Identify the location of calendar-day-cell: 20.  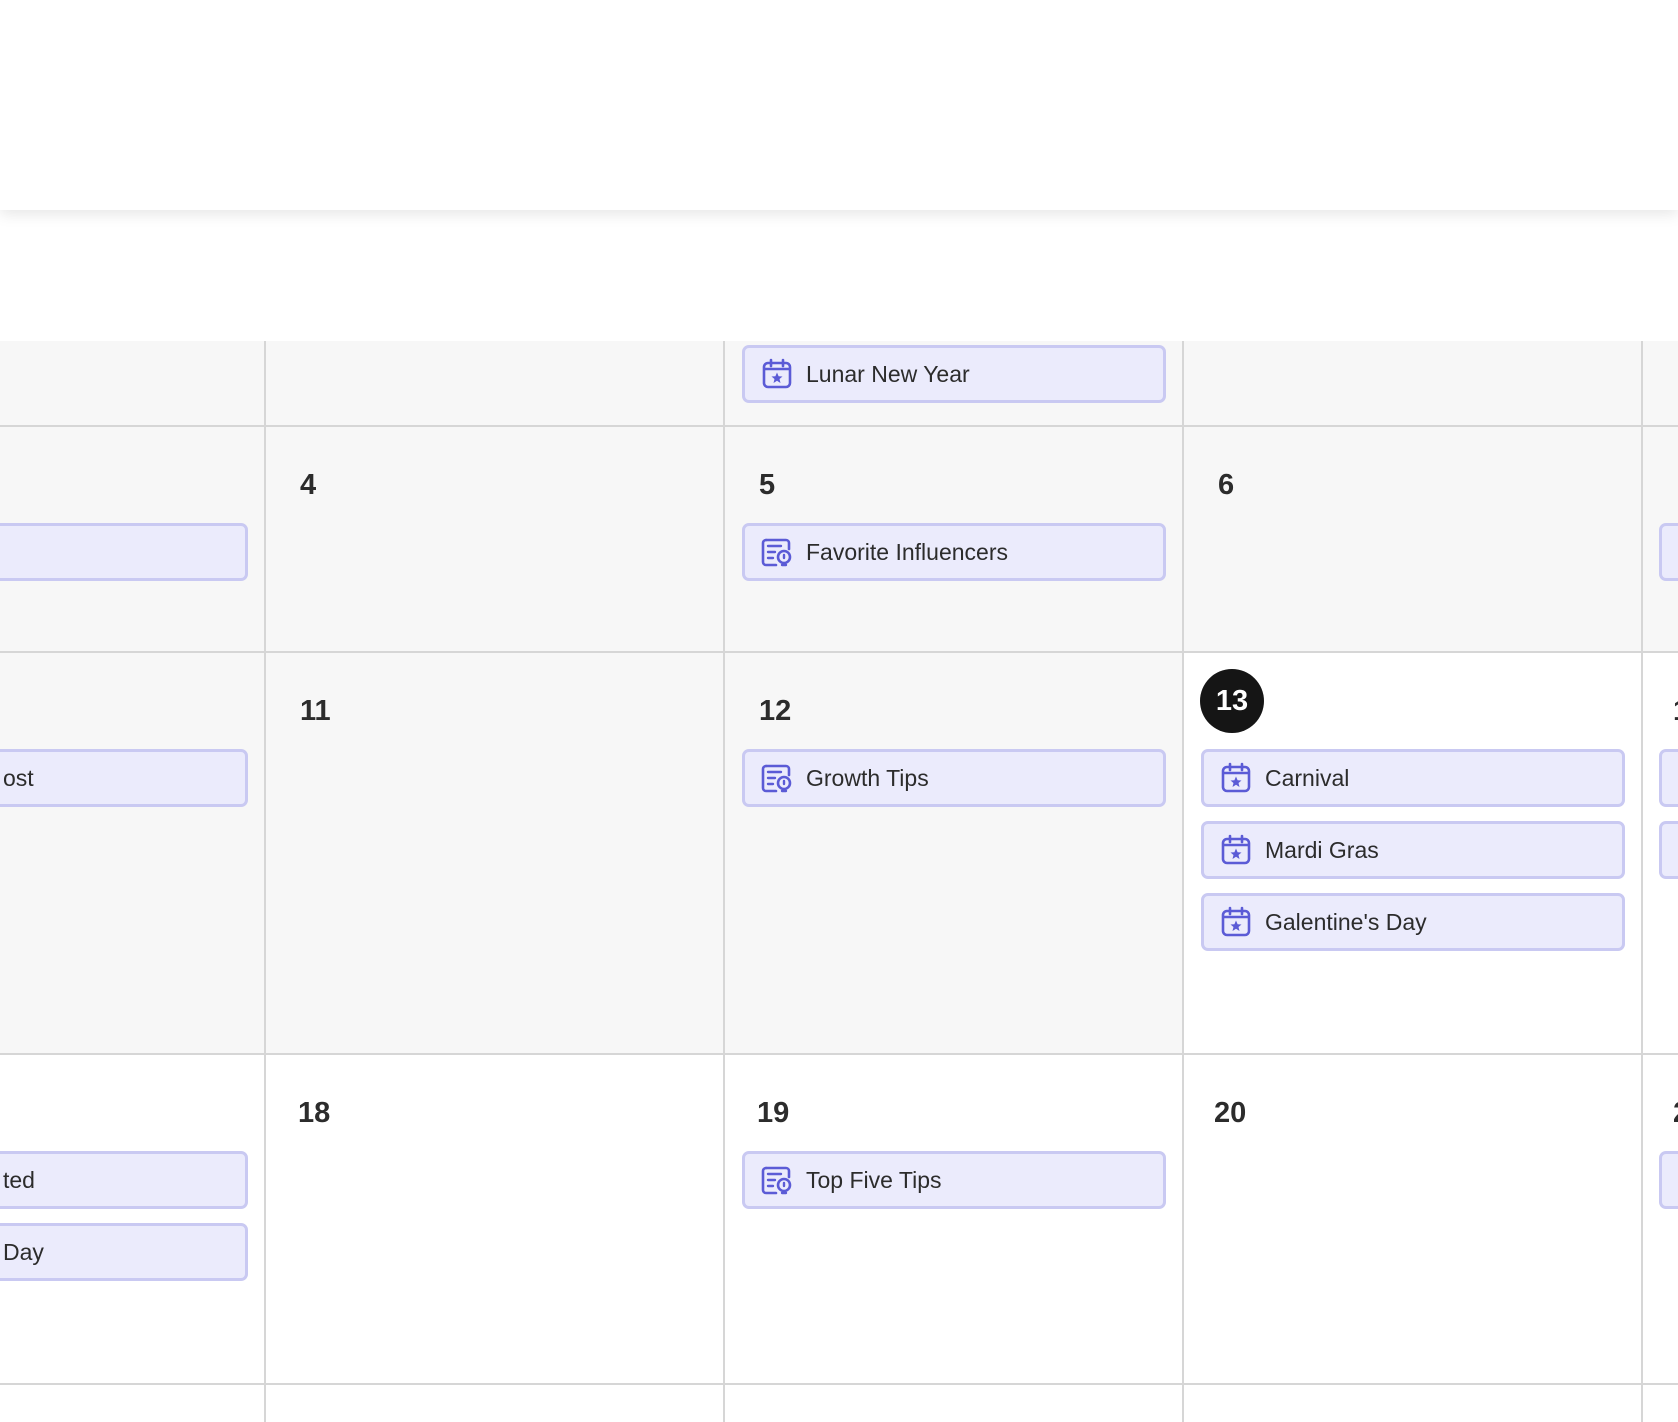
(1413, 1220).